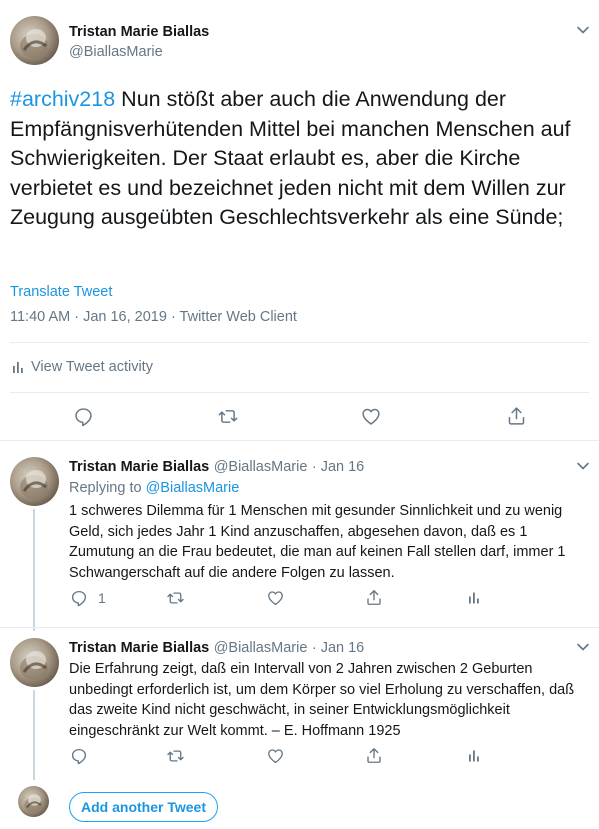 This screenshot has width=599, height=829. I want to click on translate-link: Translate Tweet, so click(61, 292).